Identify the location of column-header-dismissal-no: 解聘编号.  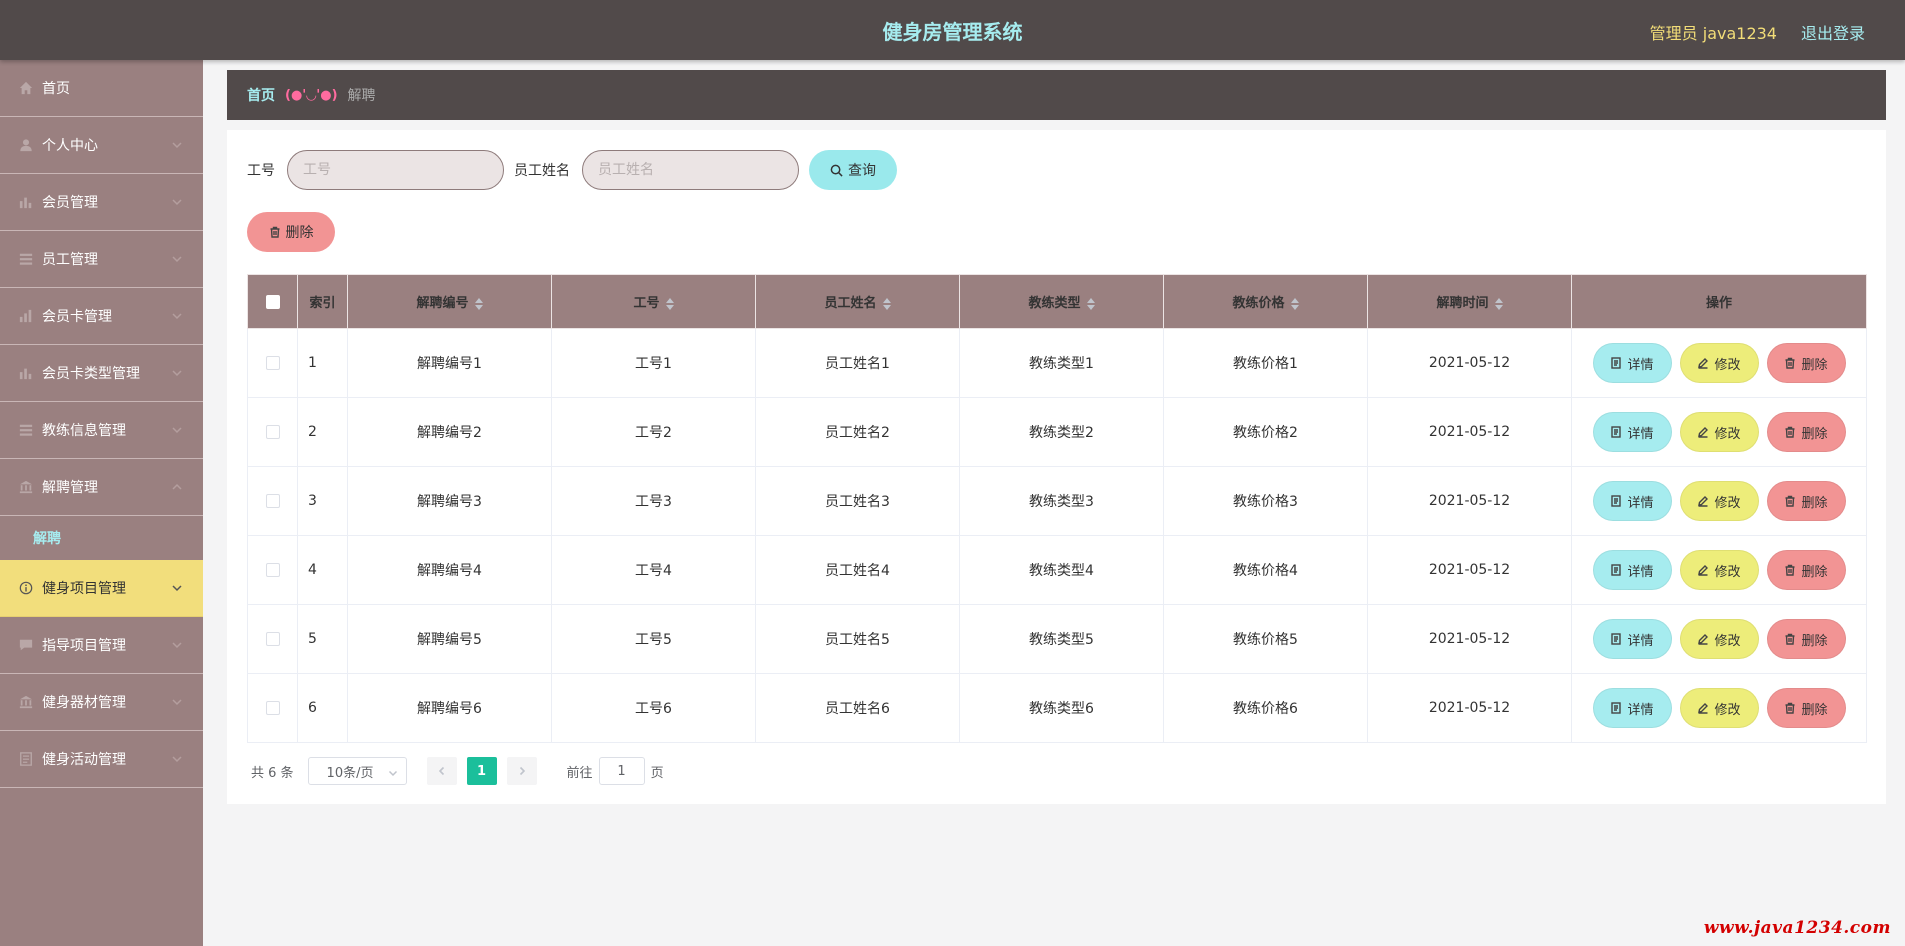
(449, 301).